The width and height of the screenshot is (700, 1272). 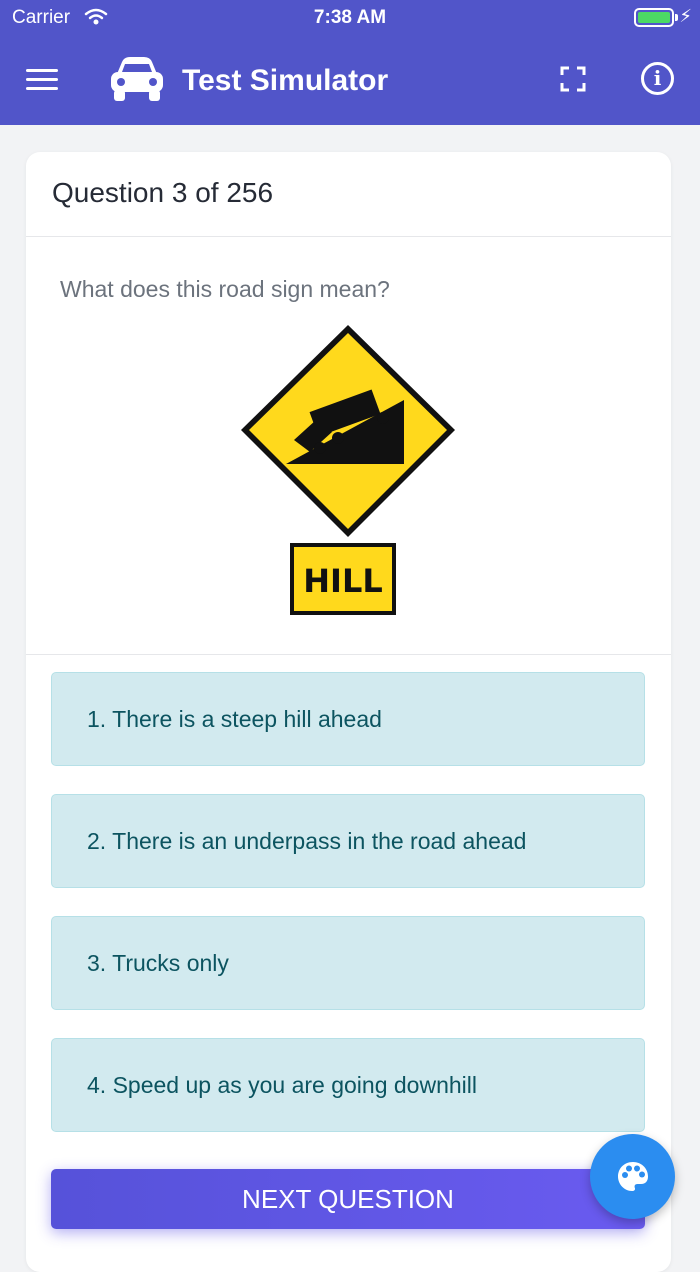 What do you see at coordinates (685, 16) in the screenshot?
I see `charging-icon: ⚡` at bounding box center [685, 16].